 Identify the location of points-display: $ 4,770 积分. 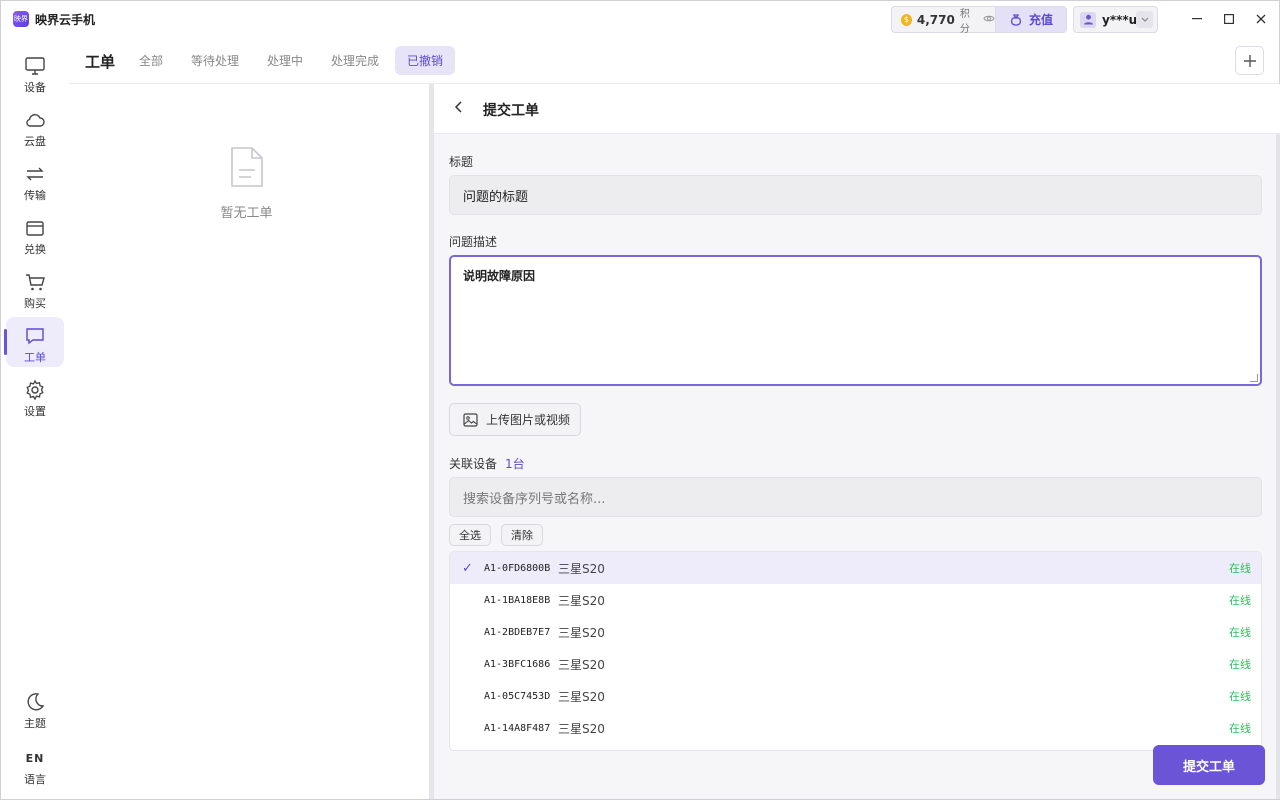
(943, 21).